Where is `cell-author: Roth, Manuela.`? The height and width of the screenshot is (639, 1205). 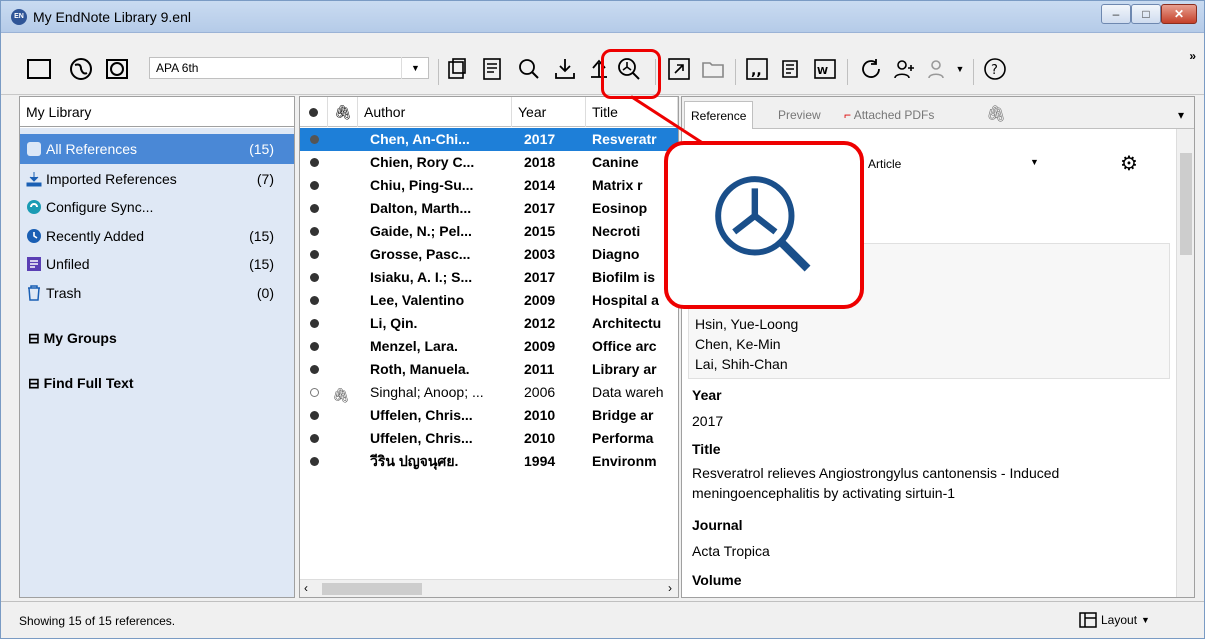
cell-author: Roth, Manuela. is located at coordinates (420, 369).